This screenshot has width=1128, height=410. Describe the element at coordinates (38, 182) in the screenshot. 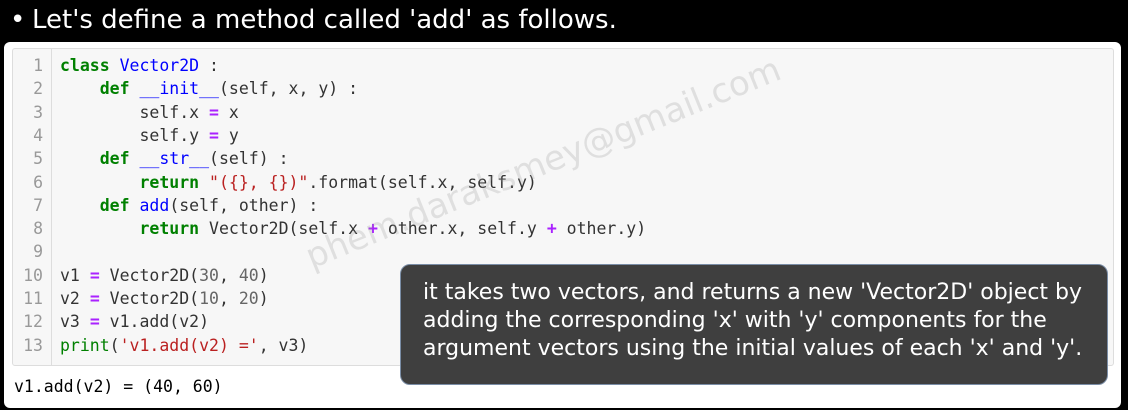

I see `line-number: 6` at that location.